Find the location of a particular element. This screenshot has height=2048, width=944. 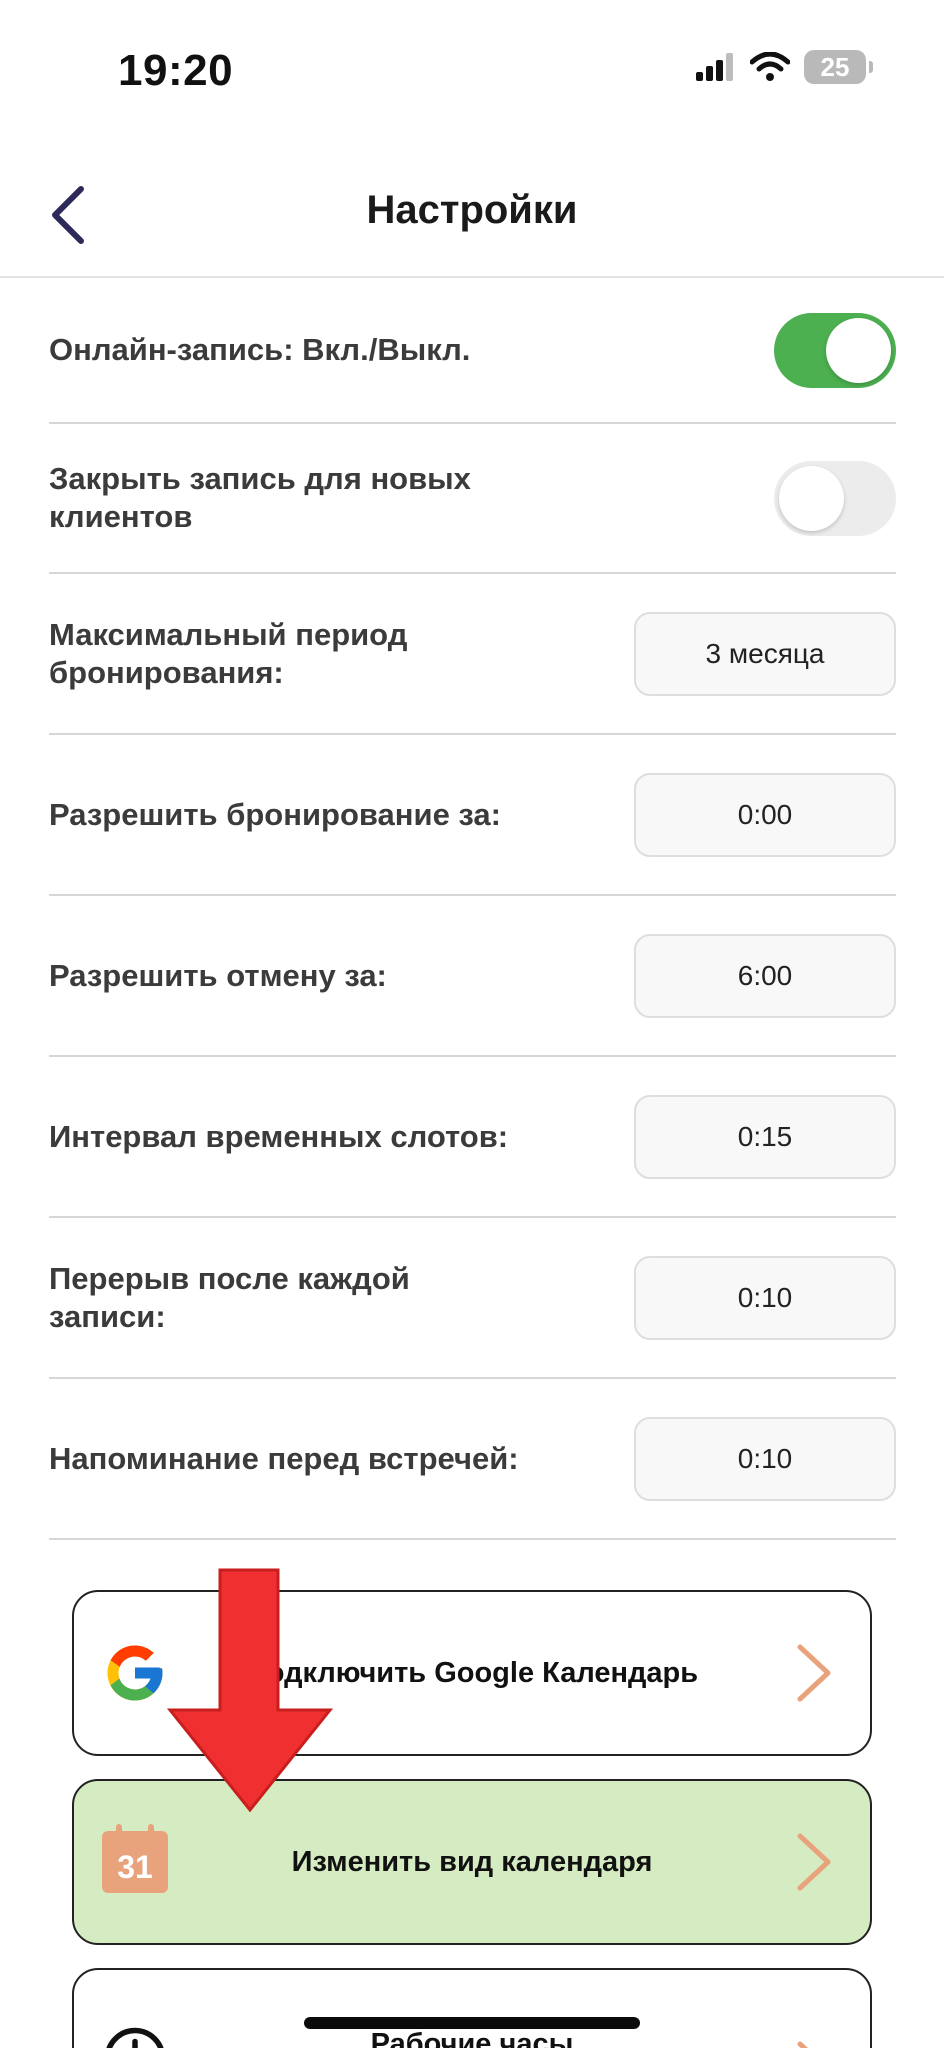

reminder-value: 0:10 is located at coordinates (765, 1458).